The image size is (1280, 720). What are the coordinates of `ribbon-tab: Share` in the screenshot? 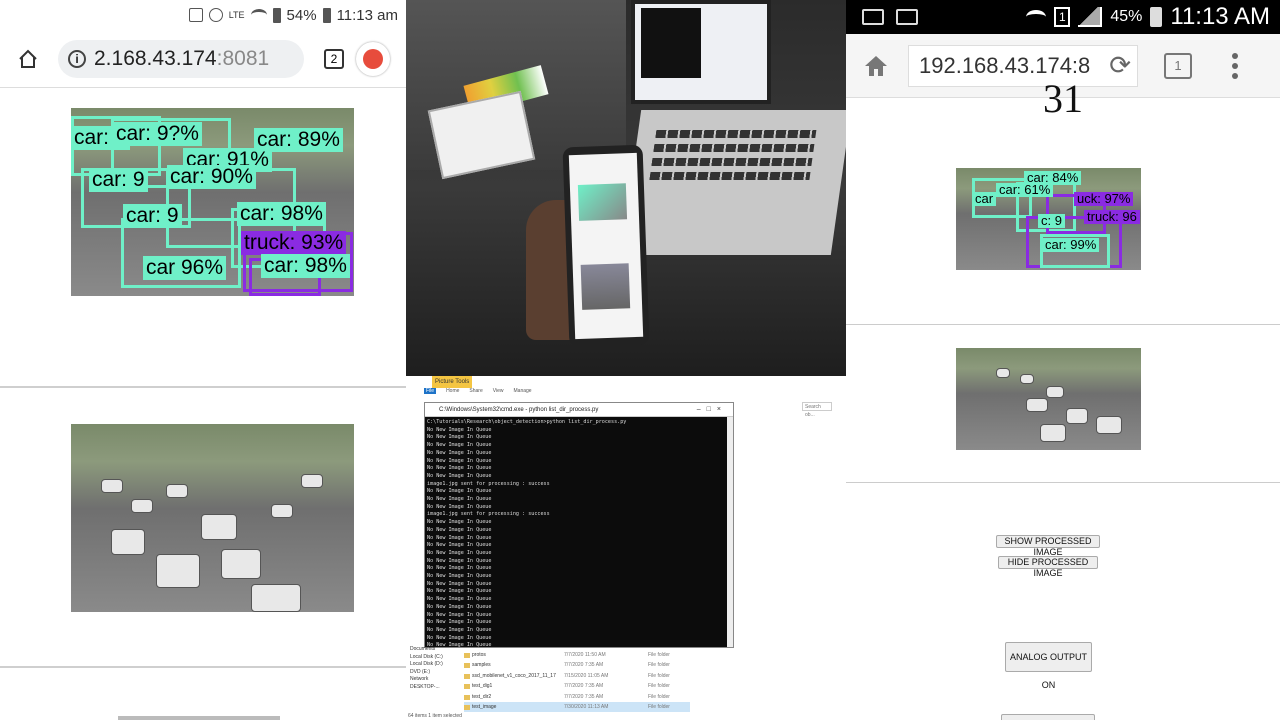 It's located at (475, 391).